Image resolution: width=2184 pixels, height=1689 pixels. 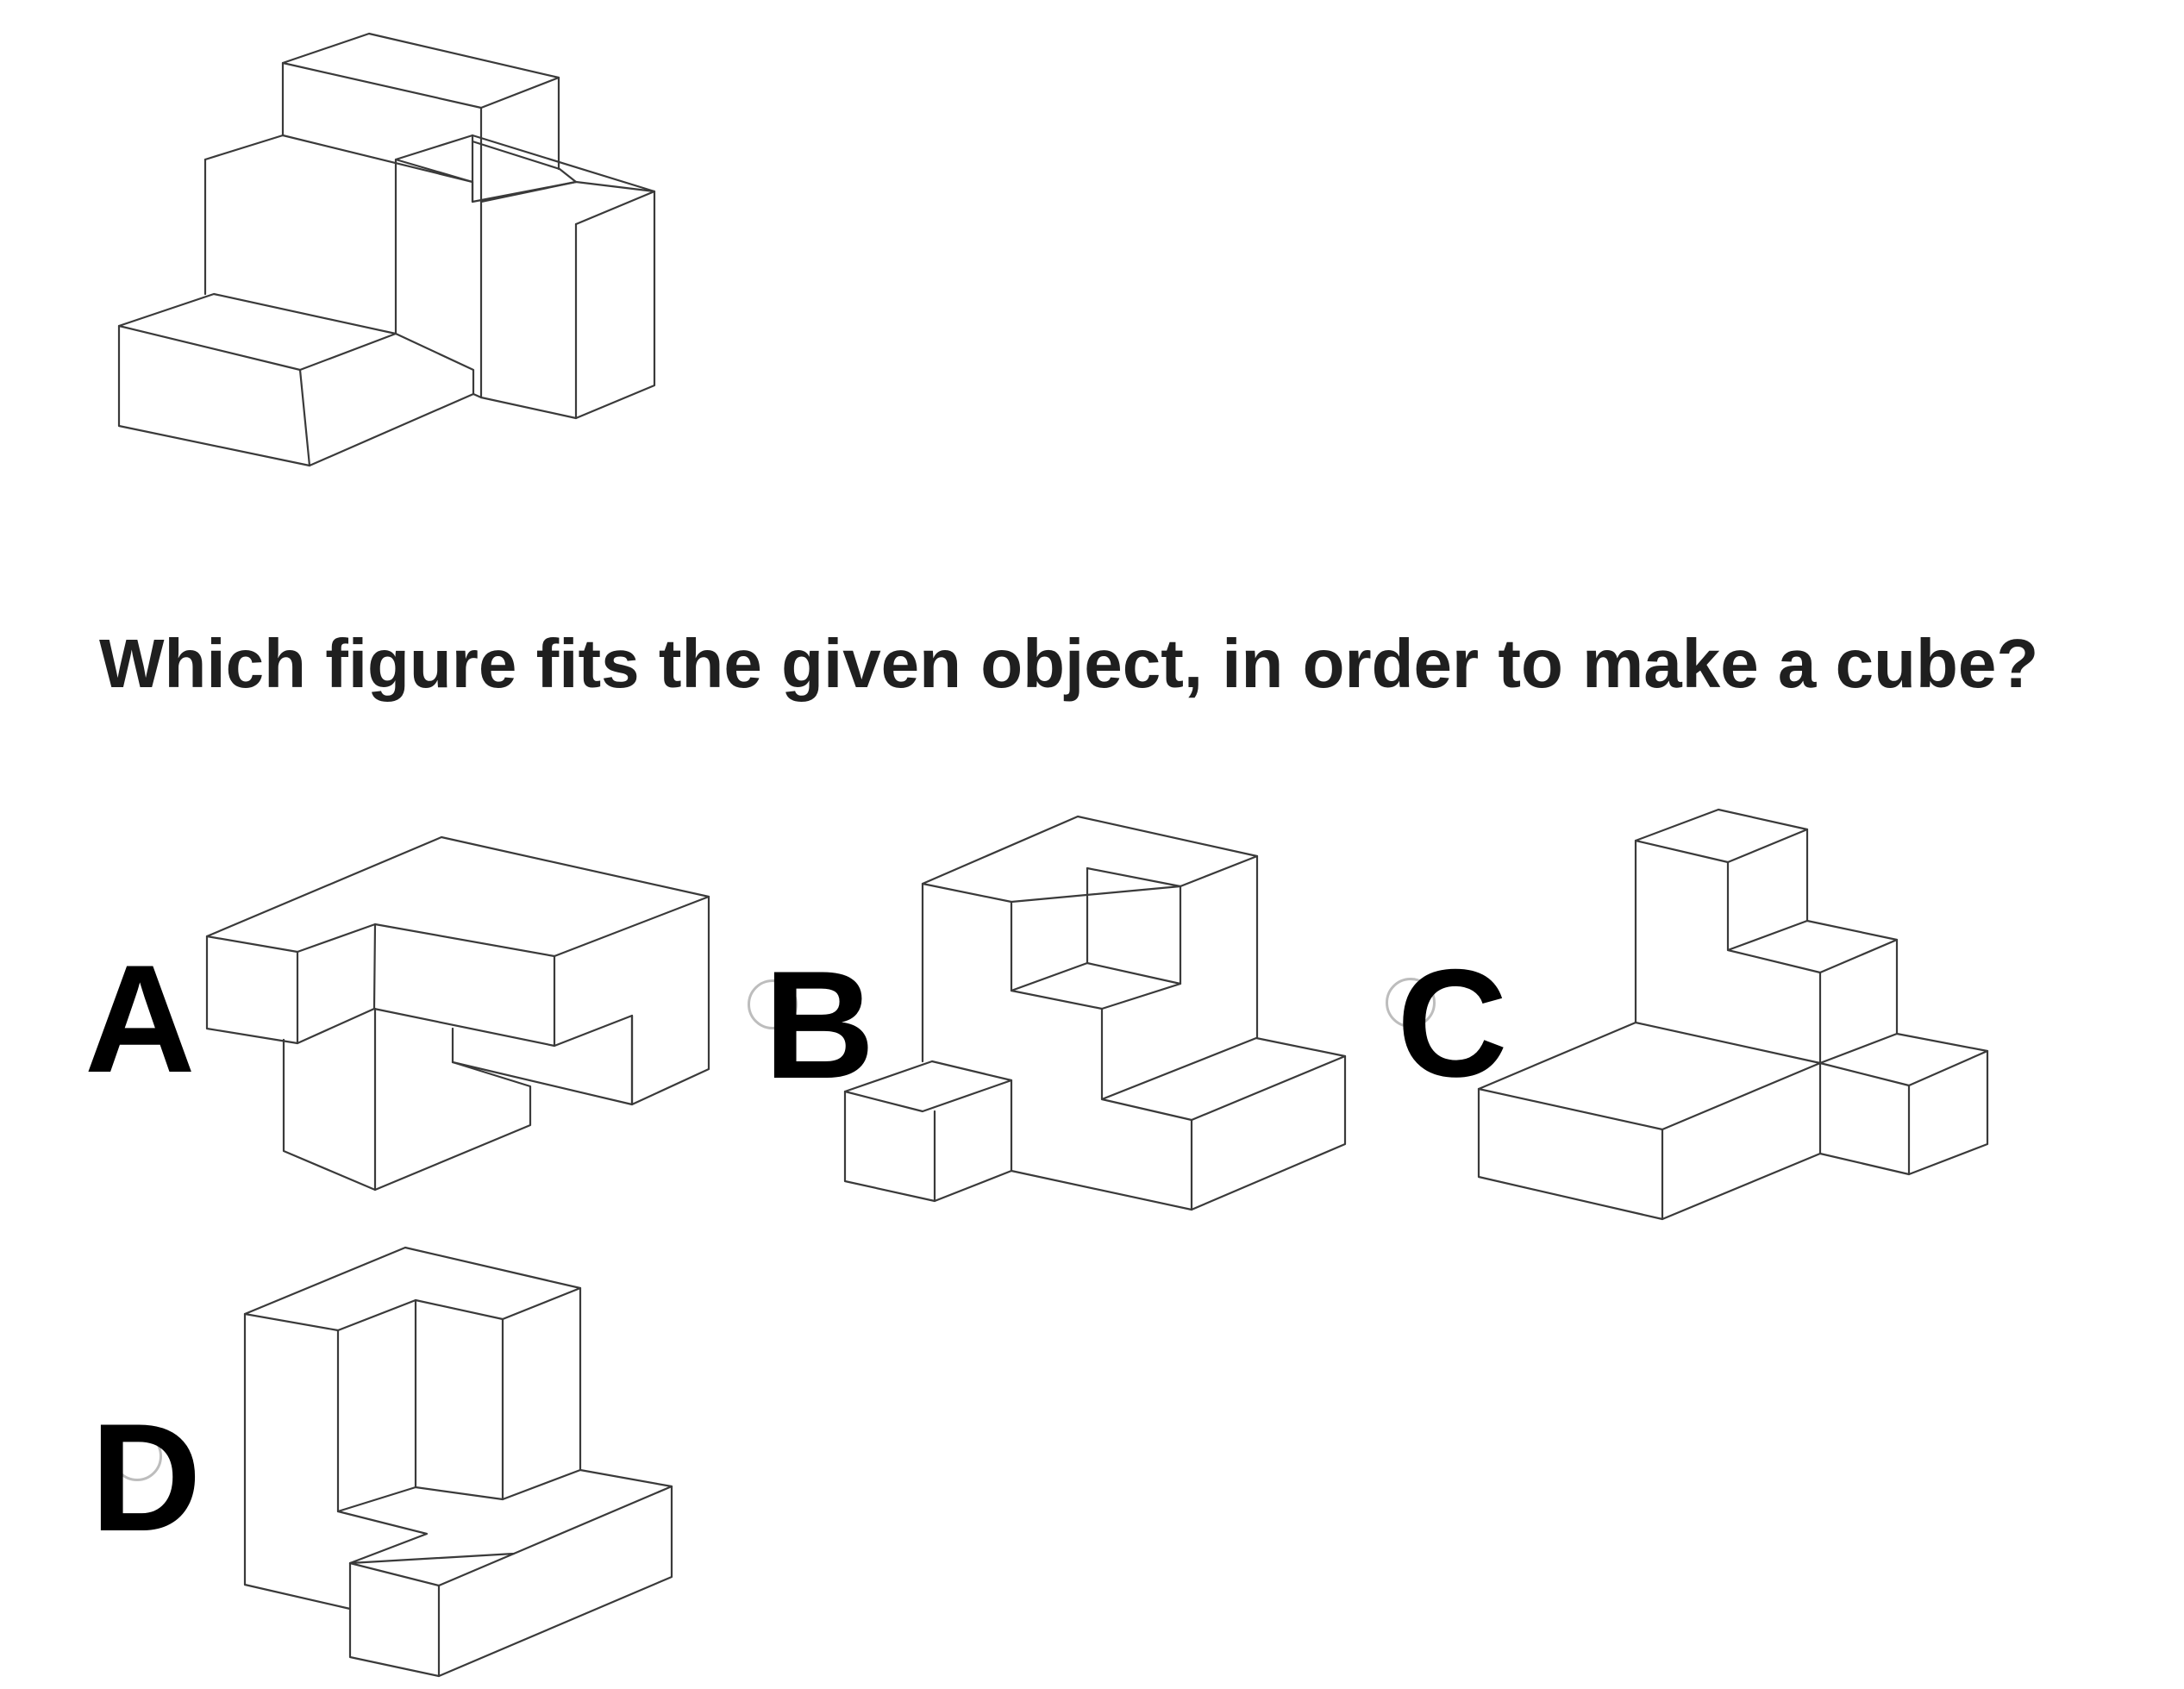 I want to click on option-a-figure, so click(x=457, y=1013).